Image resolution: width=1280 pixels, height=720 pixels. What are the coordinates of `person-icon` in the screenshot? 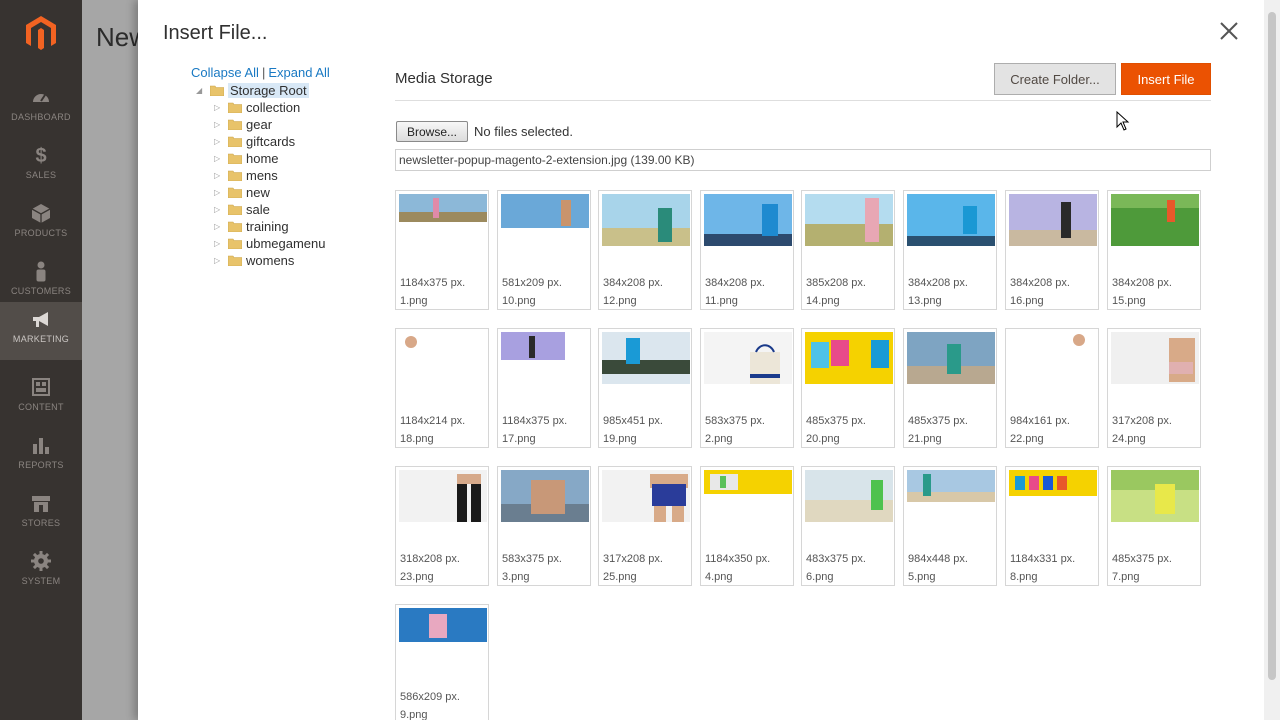 It's located at (41, 271).